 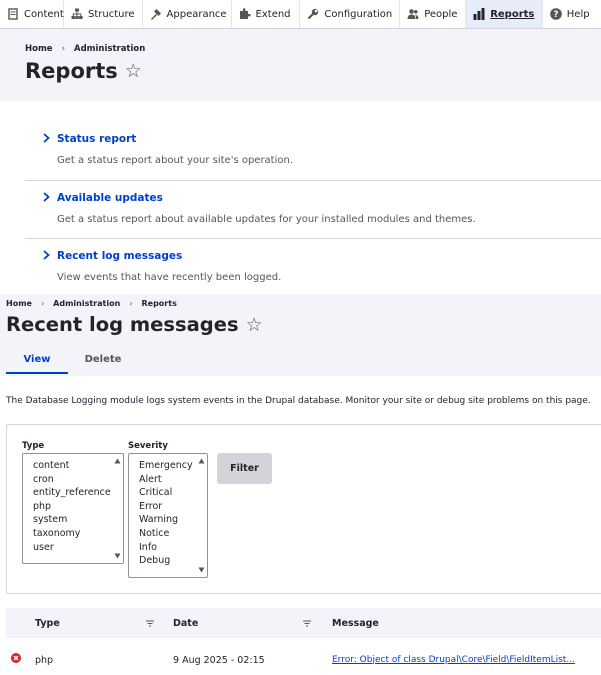 What do you see at coordinates (158, 303) in the screenshot?
I see `breadcrumb-reports: Reports` at bounding box center [158, 303].